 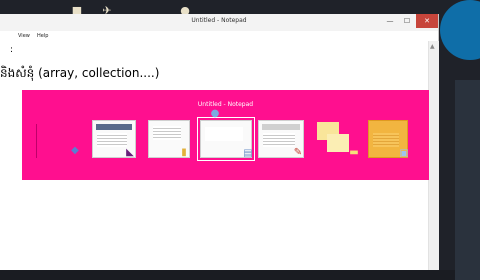 I want to click on folder-icon: ▮, so click(x=184, y=152).